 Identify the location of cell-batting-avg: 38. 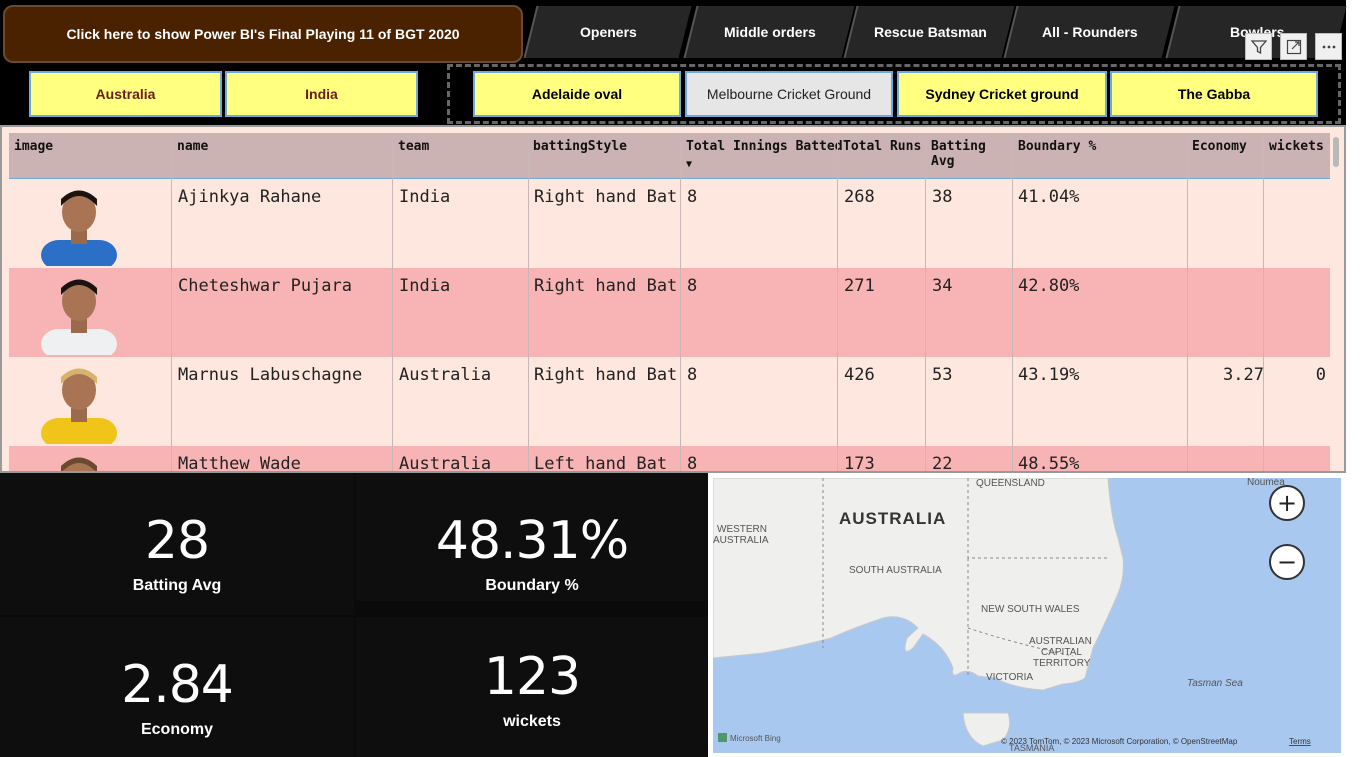
(942, 197).